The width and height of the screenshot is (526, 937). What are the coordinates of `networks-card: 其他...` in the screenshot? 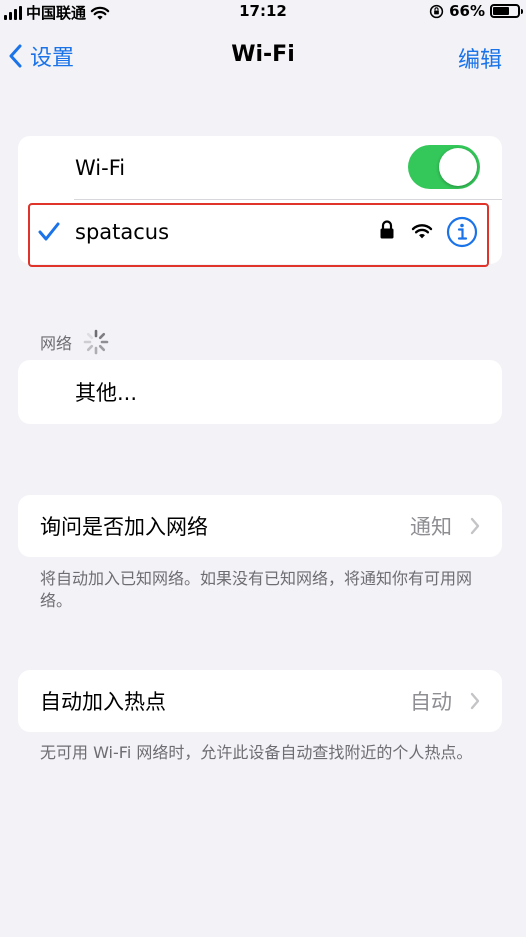 It's located at (260, 392).